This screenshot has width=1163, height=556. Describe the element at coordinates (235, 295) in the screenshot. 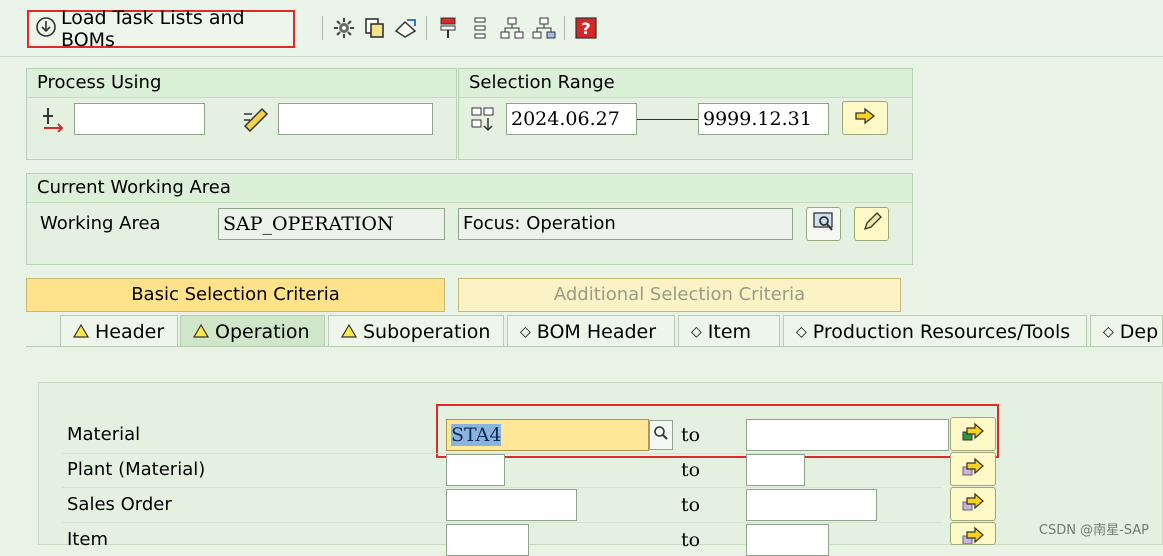

I see `basic-selection-criteria-button: Basic Selection Criteria` at that location.